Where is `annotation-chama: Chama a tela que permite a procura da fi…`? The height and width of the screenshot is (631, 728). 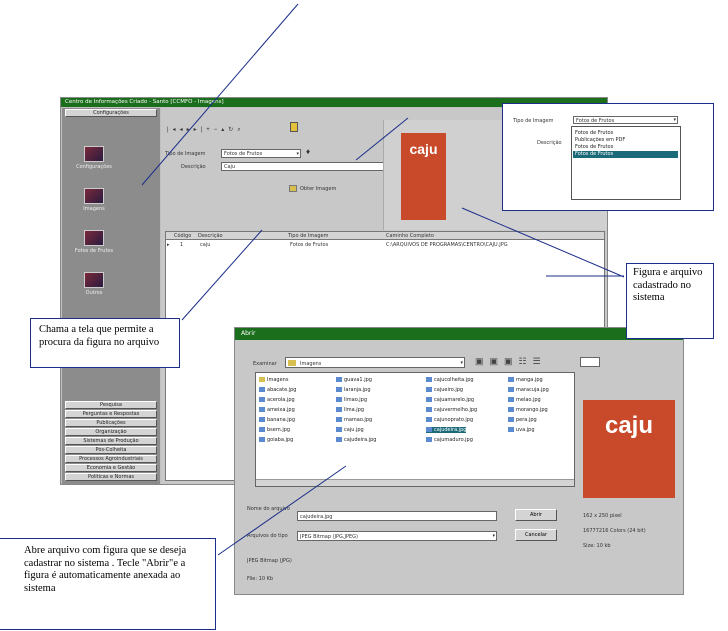
annotation-chama: Chama a tela que permite a procura da fi… is located at coordinates (105, 343).